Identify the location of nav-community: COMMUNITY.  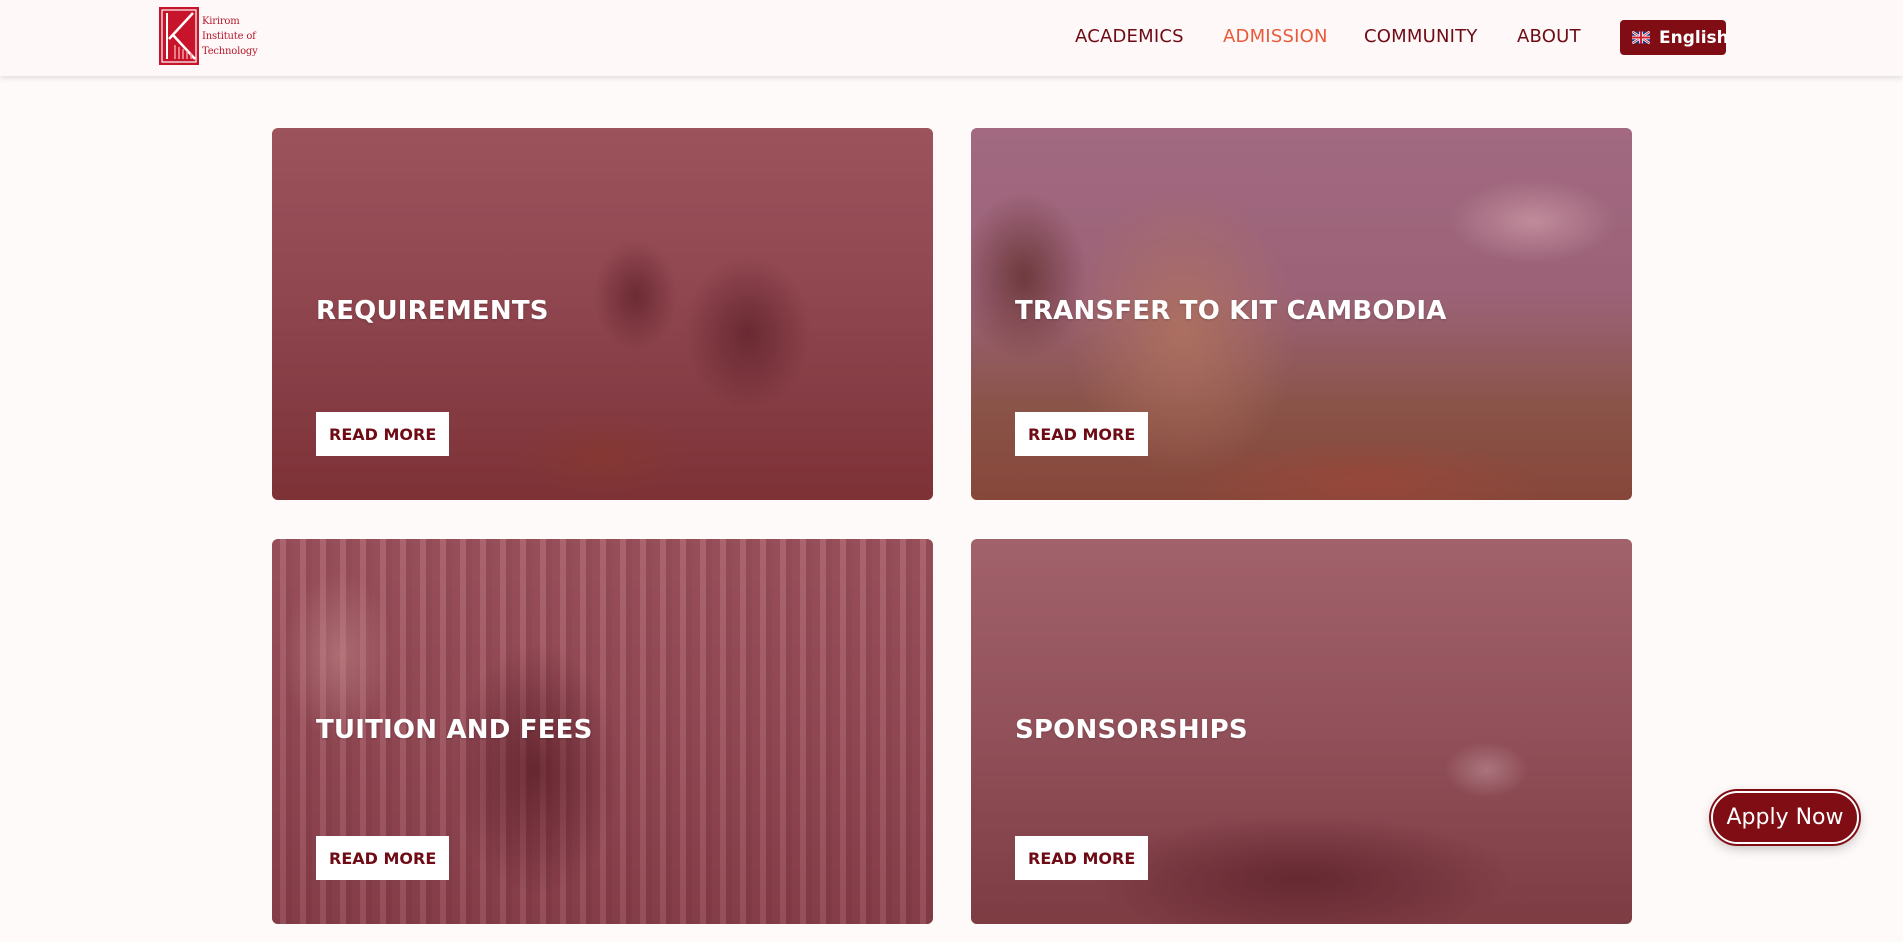
(1421, 36).